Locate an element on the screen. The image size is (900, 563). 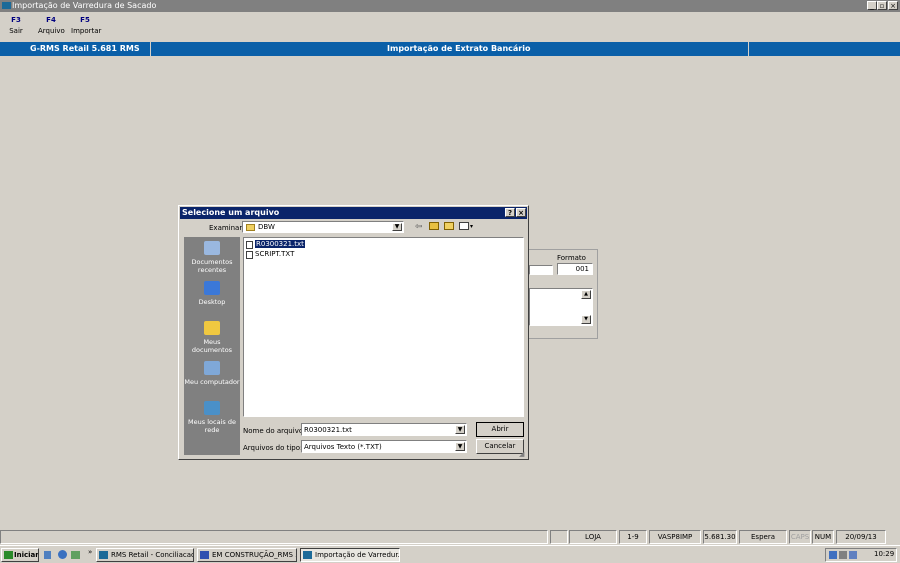
status-icon is located at coordinates (559, 537).